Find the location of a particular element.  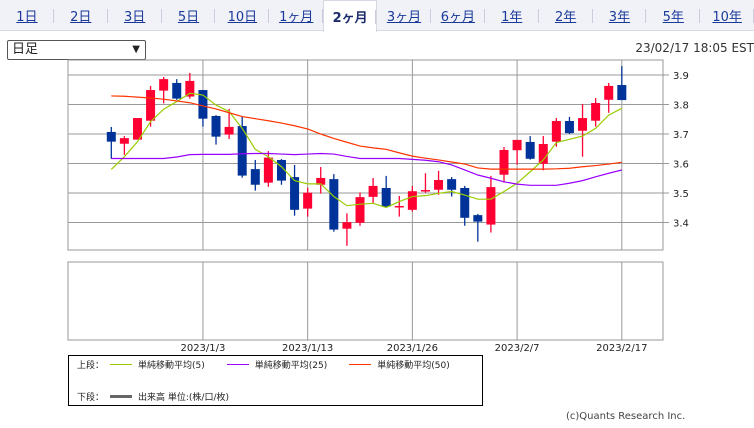

ma50-swatch is located at coordinates (360, 364).